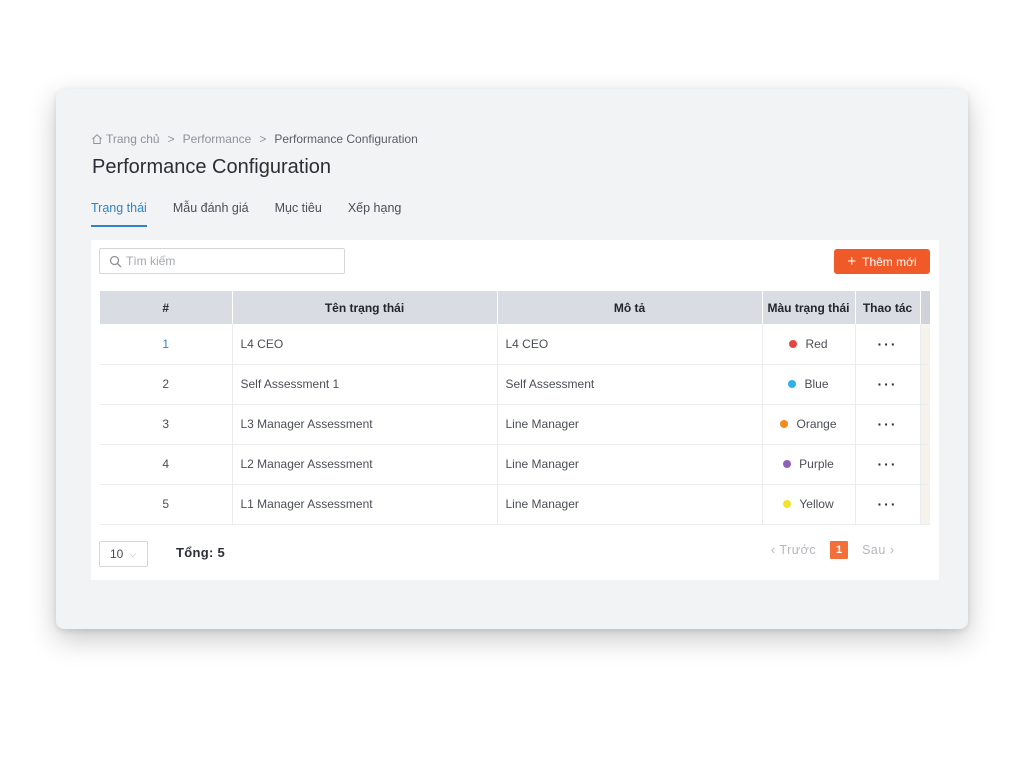  I want to click on search-input, so click(226, 261).